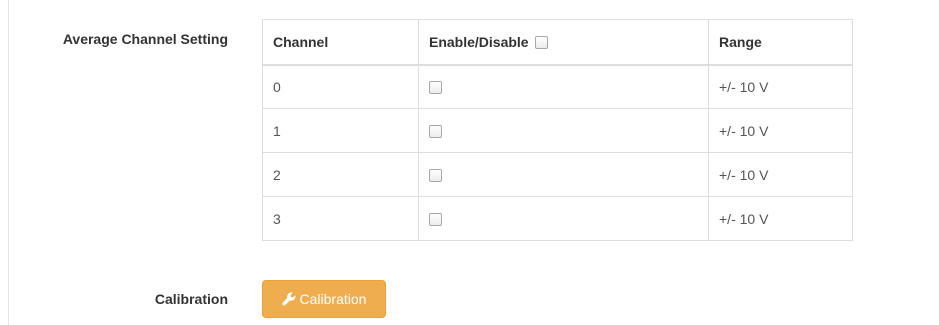 The width and height of the screenshot is (939, 325). Describe the element at coordinates (340, 218) in the screenshot. I see `channel-cell: 3` at that location.